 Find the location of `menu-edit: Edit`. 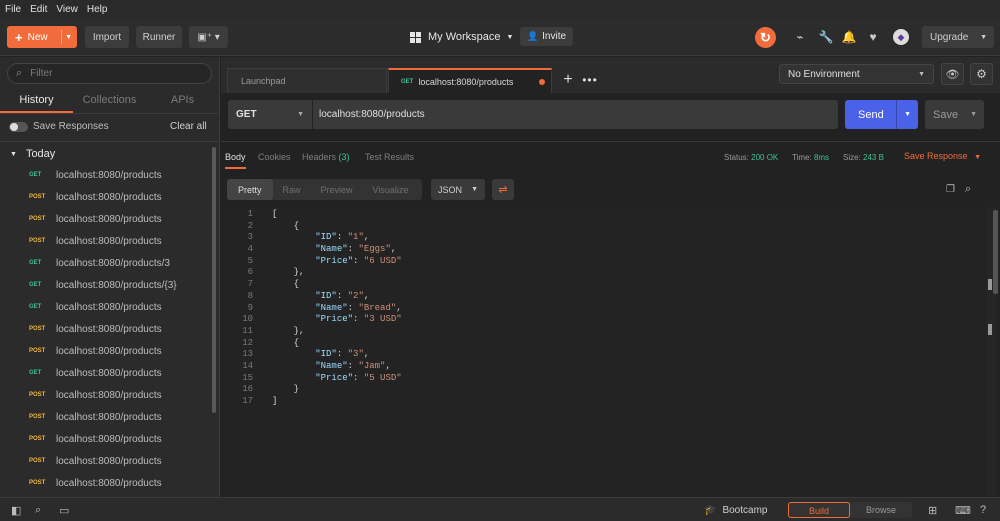

menu-edit: Edit is located at coordinates (38, 9).